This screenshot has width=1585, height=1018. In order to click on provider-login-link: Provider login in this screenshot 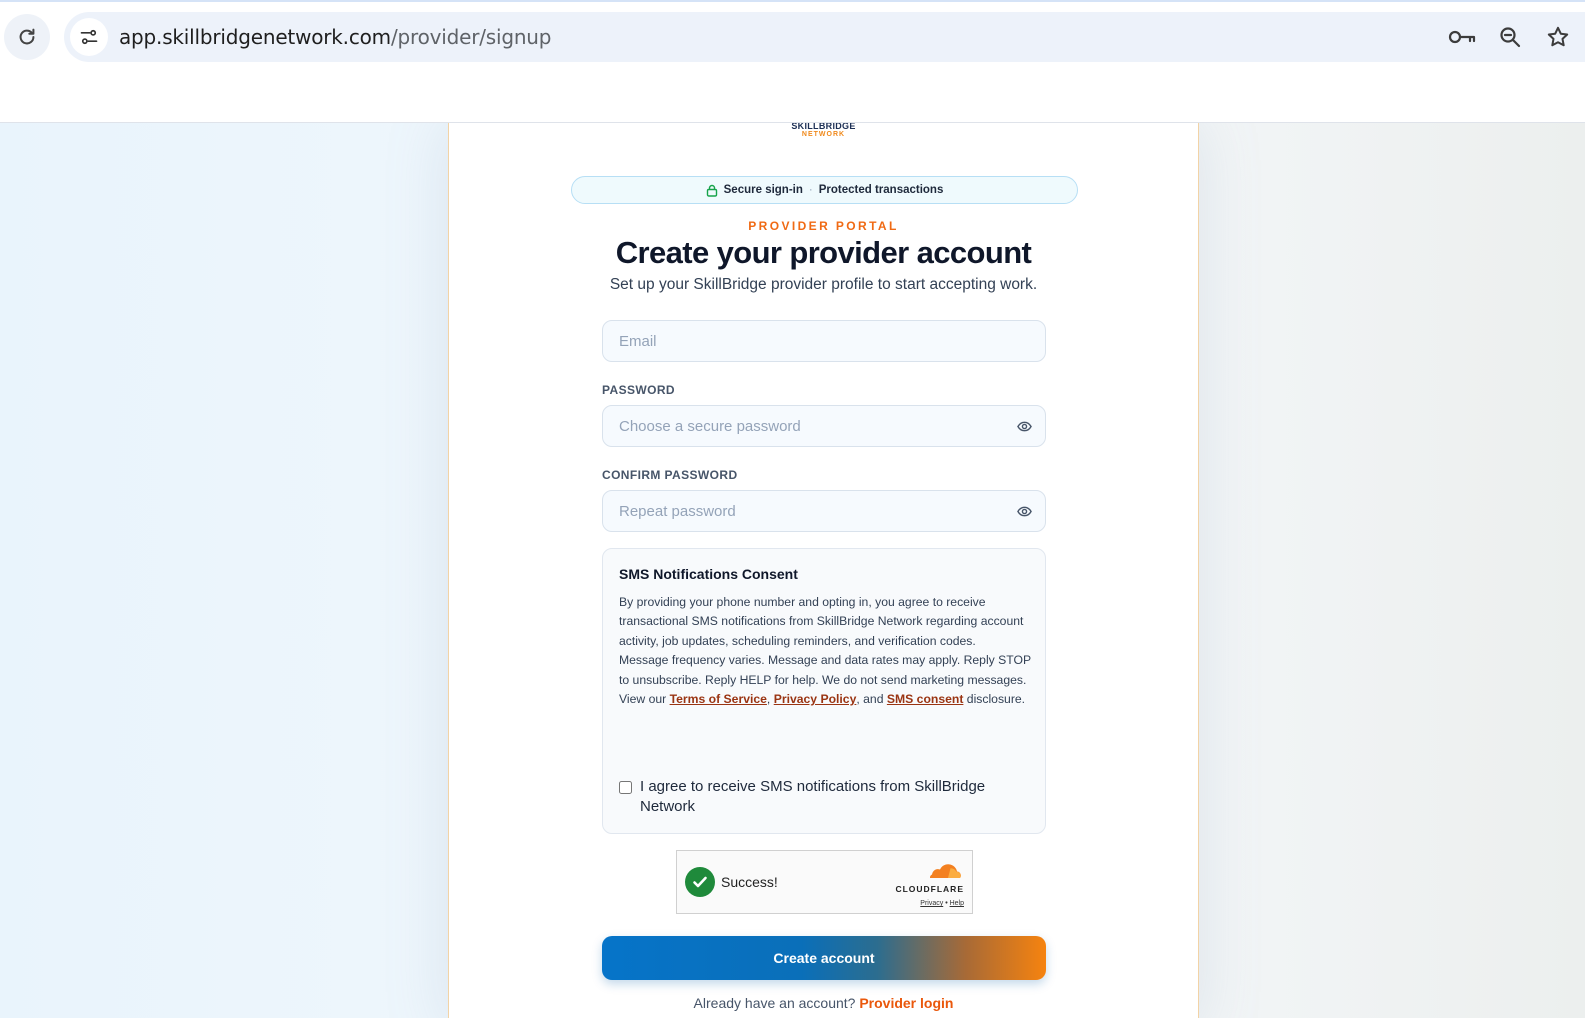, I will do `click(906, 1003)`.